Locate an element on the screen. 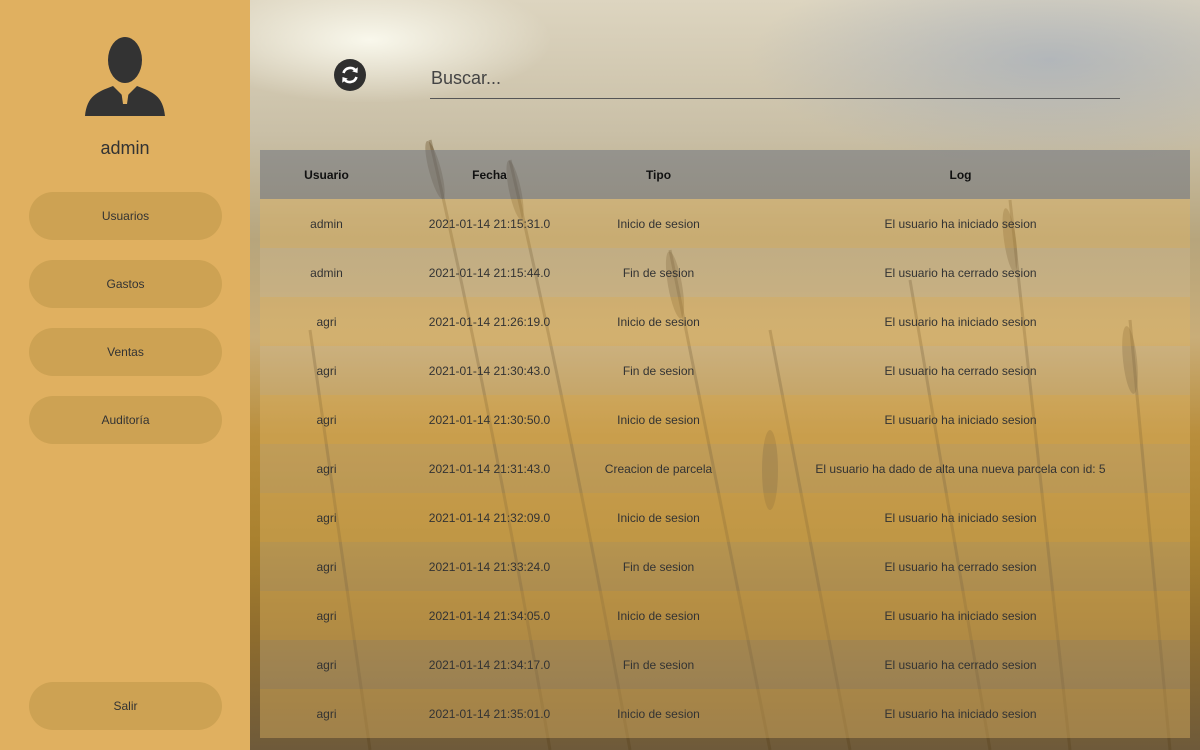 The image size is (1200, 750). cell-fecha: 2021-01-14 21:31:43.0 is located at coordinates (489, 468).